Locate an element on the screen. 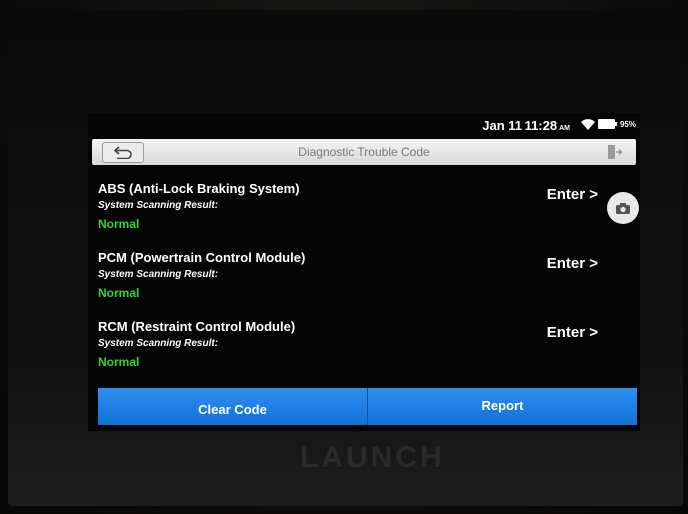 The height and width of the screenshot is (514, 688). wifi-icon is located at coordinates (588, 124).